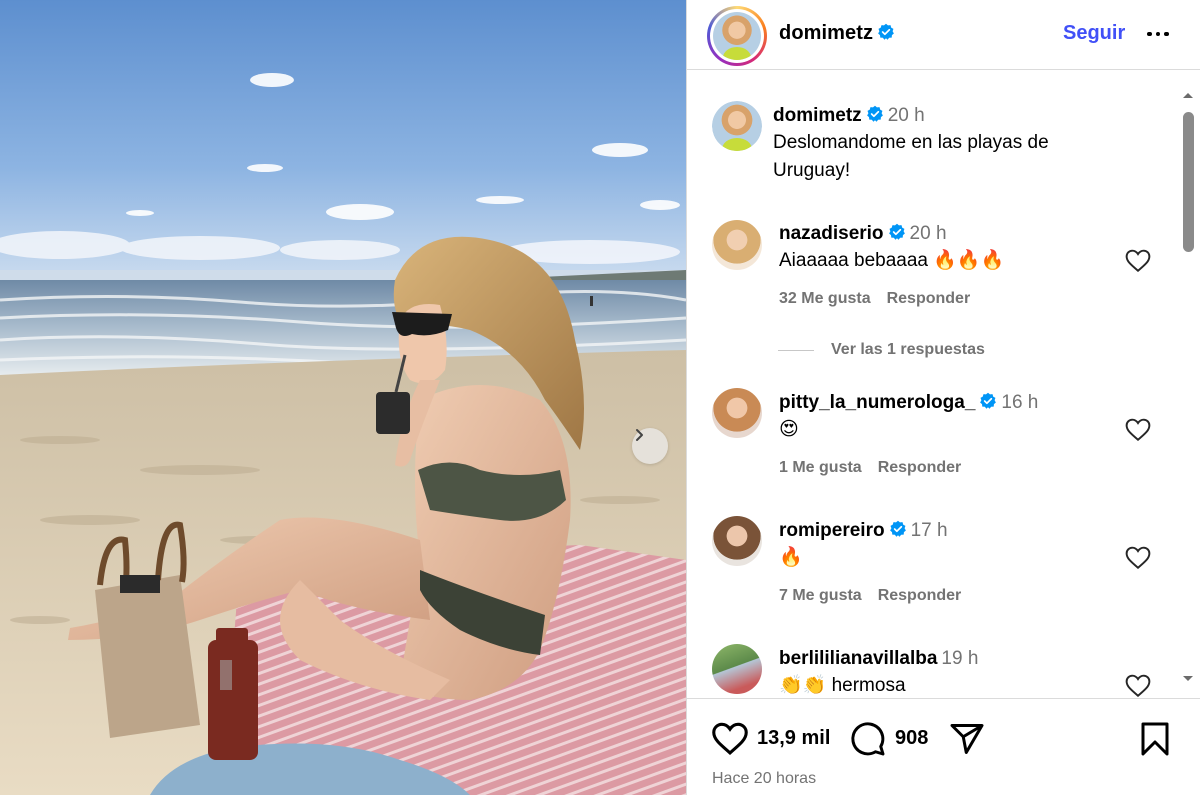 The width and height of the screenshot is (1200, 795). What do you see at coordinates (826, 33) in the screenshot?
I see `author-username-text: domimetz` at bounding box center [826, 33].